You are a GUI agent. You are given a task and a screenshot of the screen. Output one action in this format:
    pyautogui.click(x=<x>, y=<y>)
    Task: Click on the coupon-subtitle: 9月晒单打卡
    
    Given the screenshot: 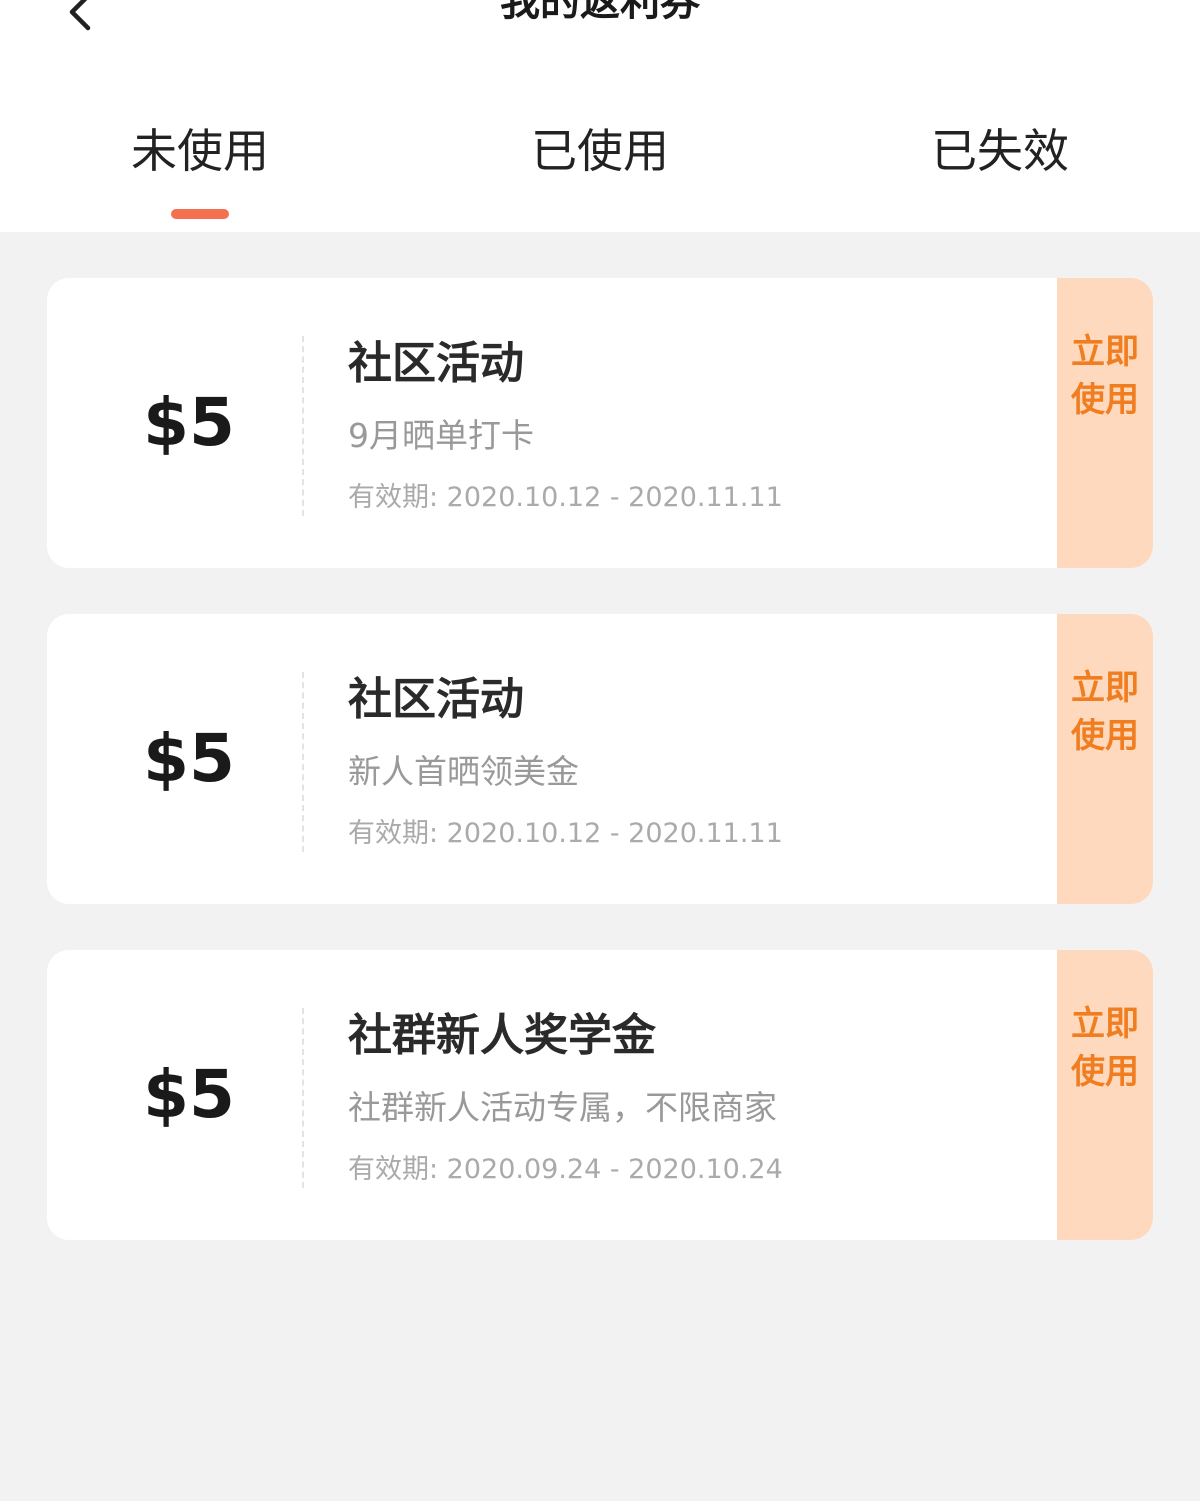 What is the action you would take?
    pyautogui.click(x=441, y=435)
    